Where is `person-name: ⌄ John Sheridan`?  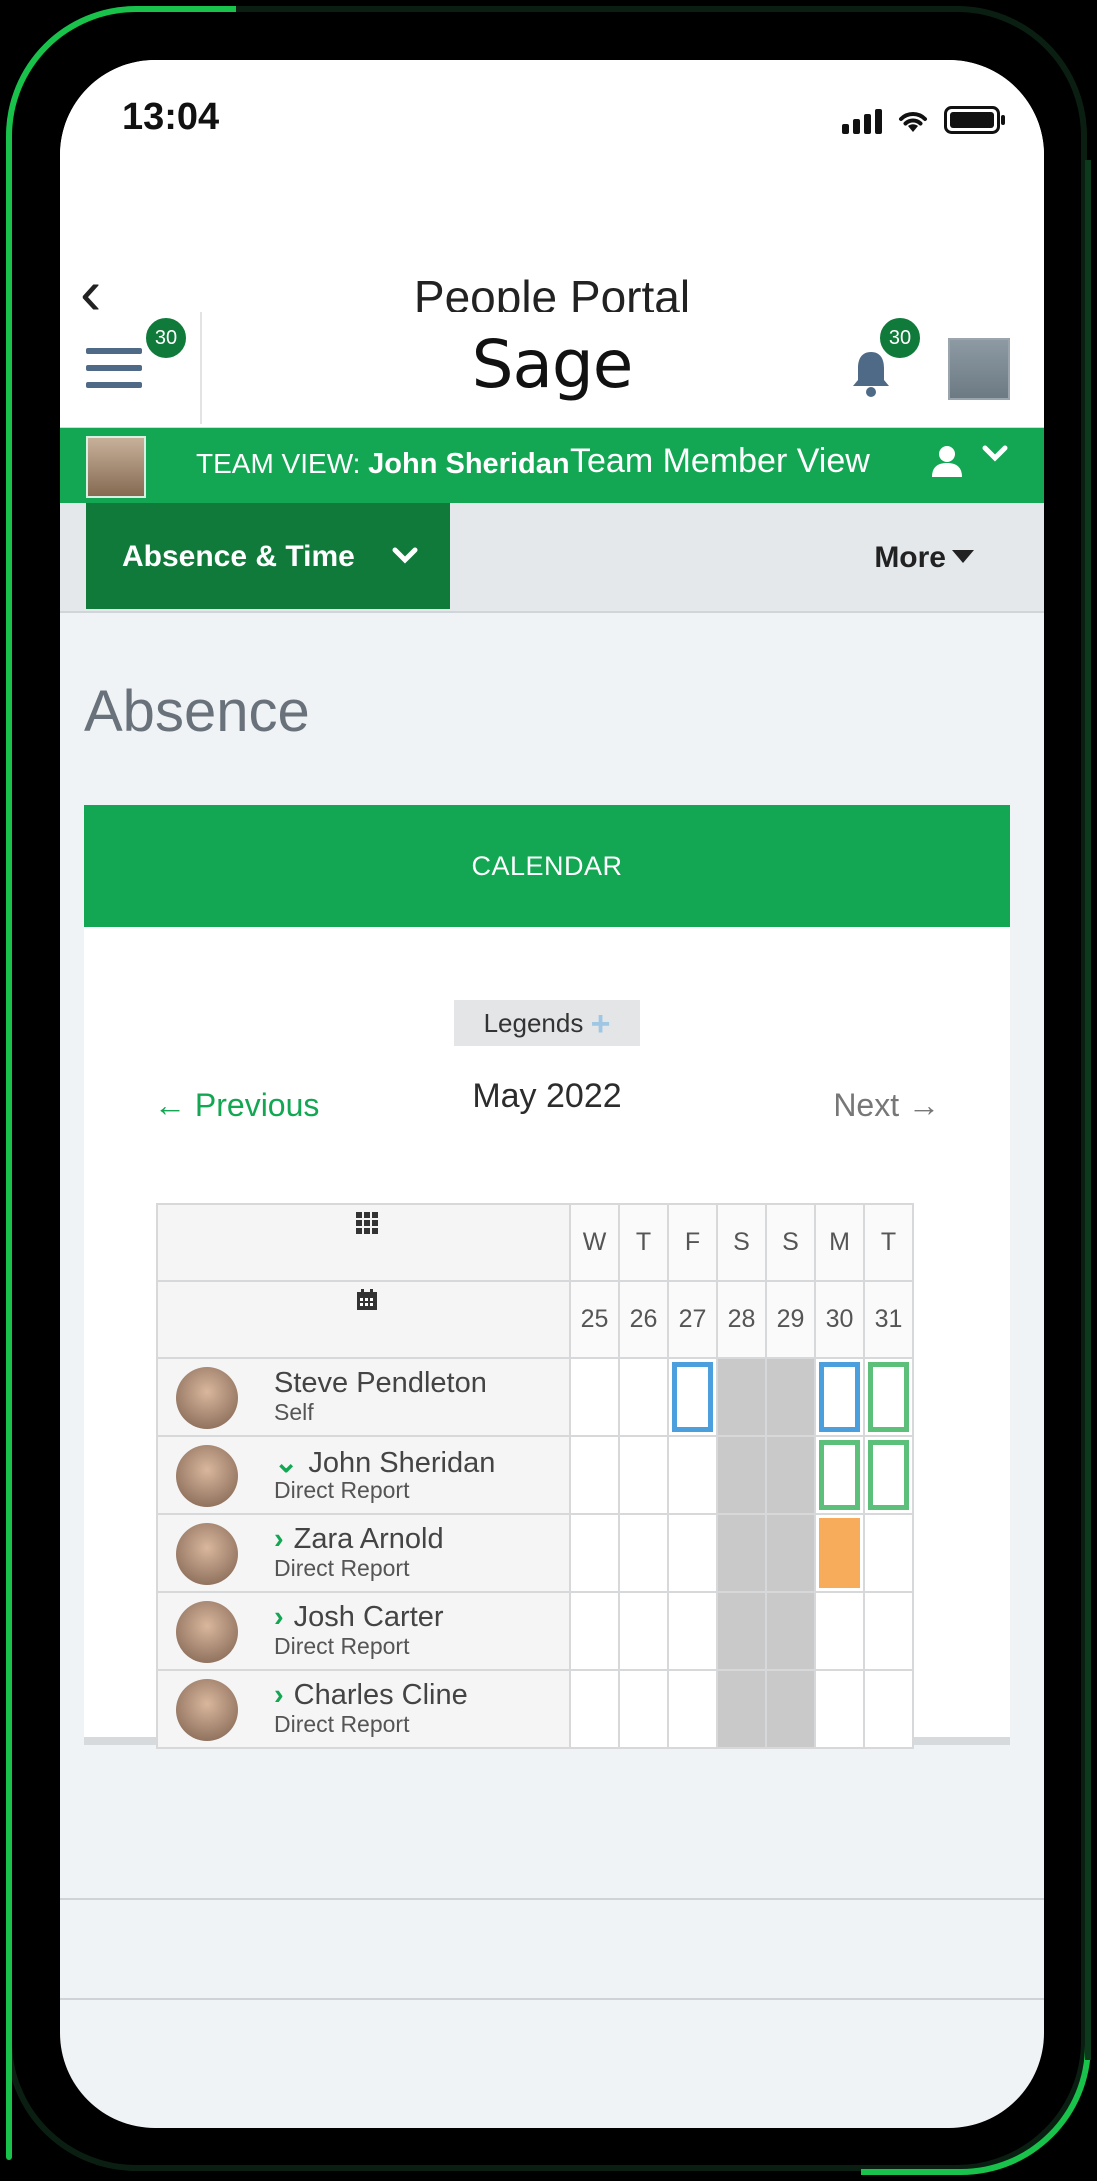
person-name: ⌄ John Sheridan is located at coordinates (384, 1462).